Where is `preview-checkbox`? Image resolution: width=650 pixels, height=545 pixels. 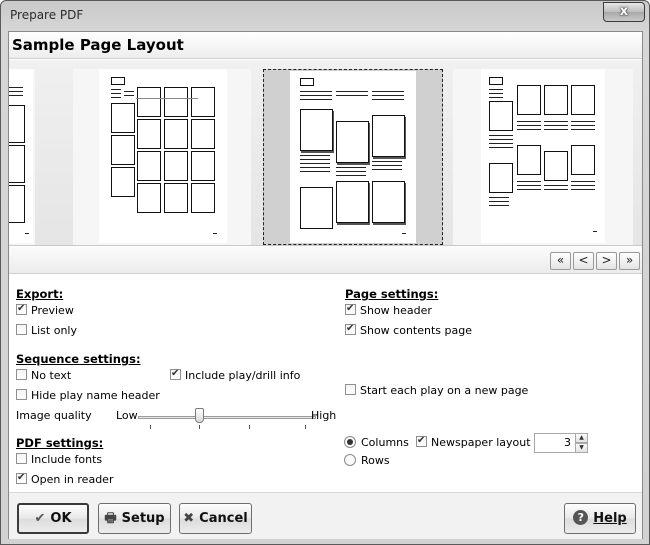 preview-checkbox is located at coordinates (21, 309).